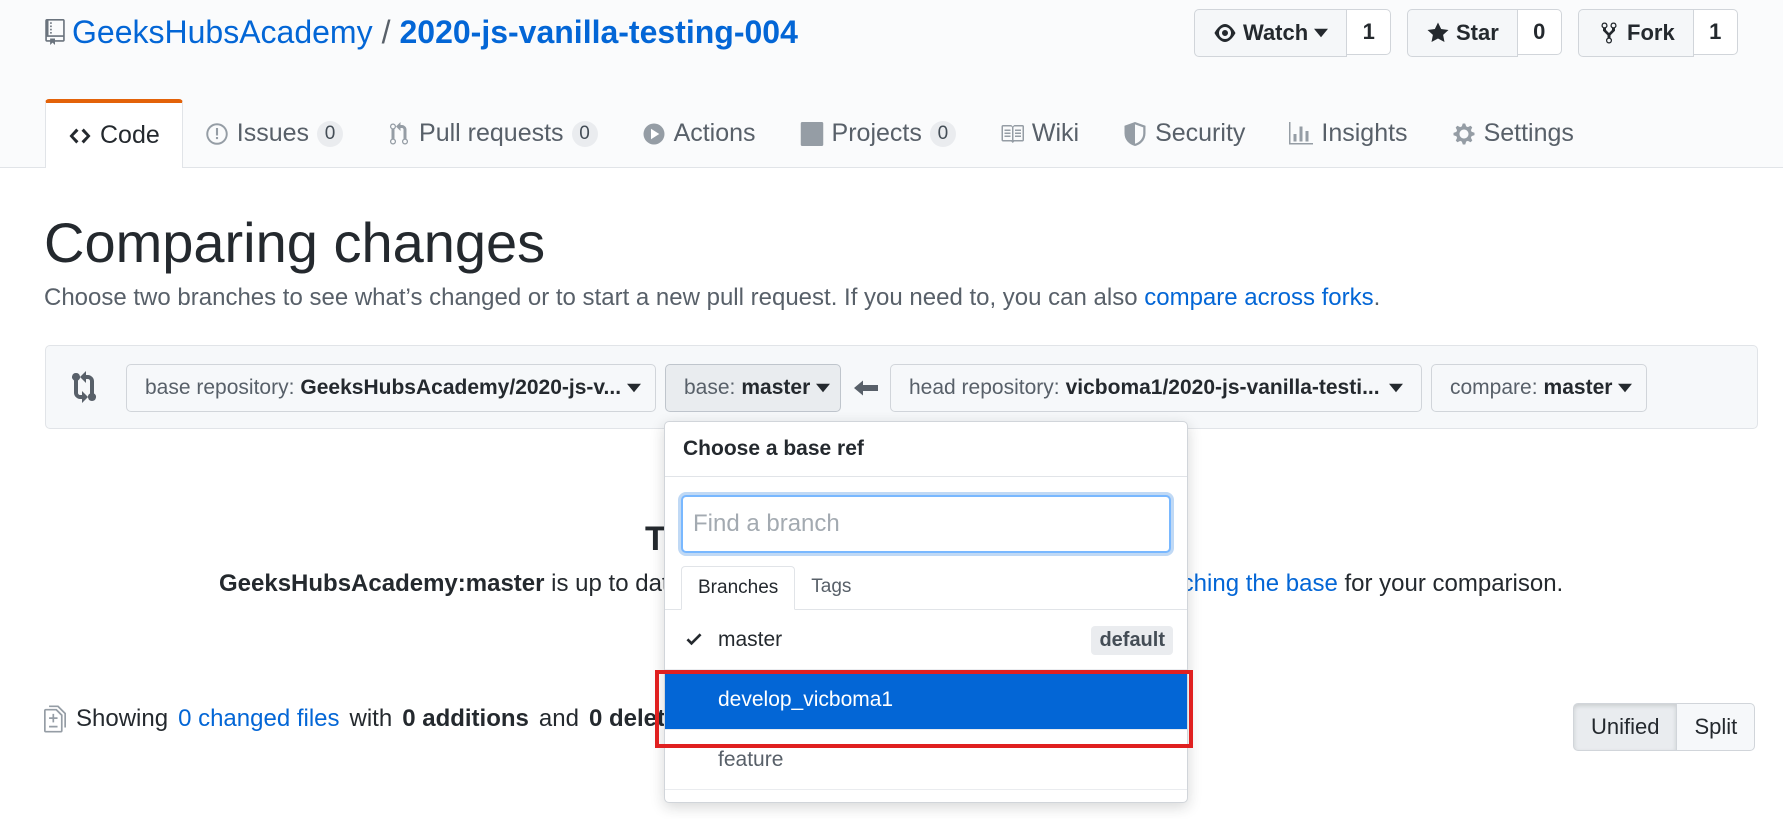  I want to click on fork-group: Fork 1, so click(1658, 33).